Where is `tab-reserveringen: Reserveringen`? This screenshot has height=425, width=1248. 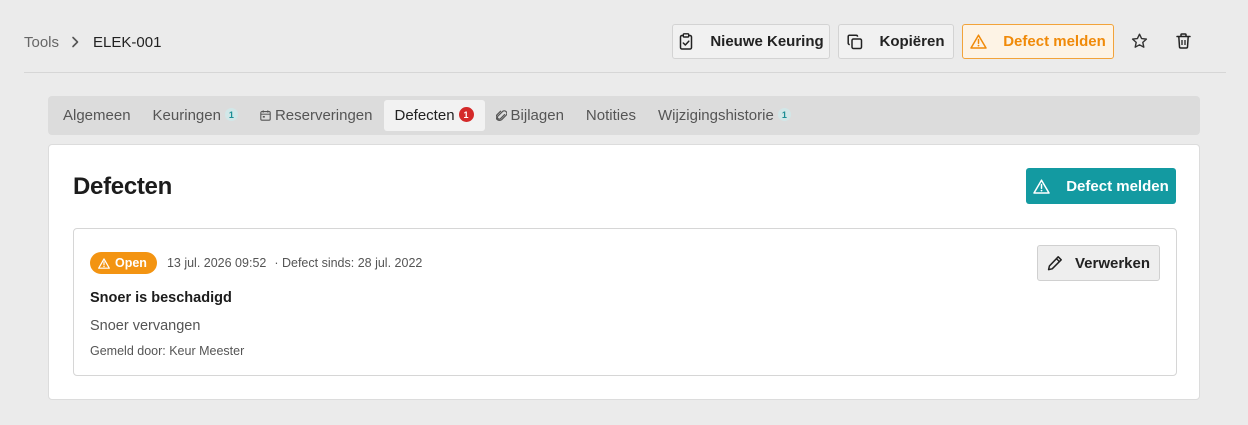
tab-reserveringen: Reserveringen is located at coordinates (316, 115).